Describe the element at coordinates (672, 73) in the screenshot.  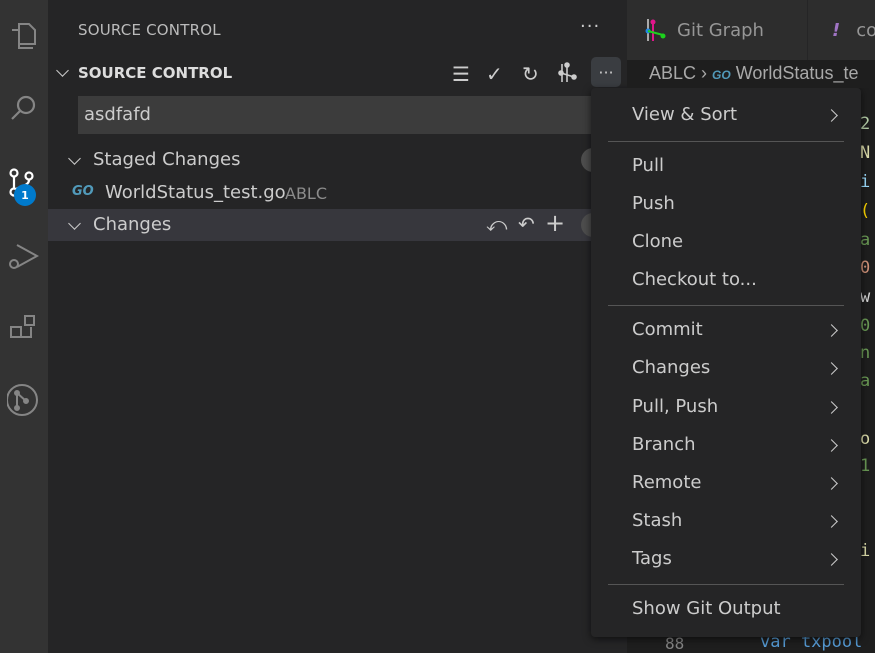
I see `breadcrumb-folder: ABLC` at that location.